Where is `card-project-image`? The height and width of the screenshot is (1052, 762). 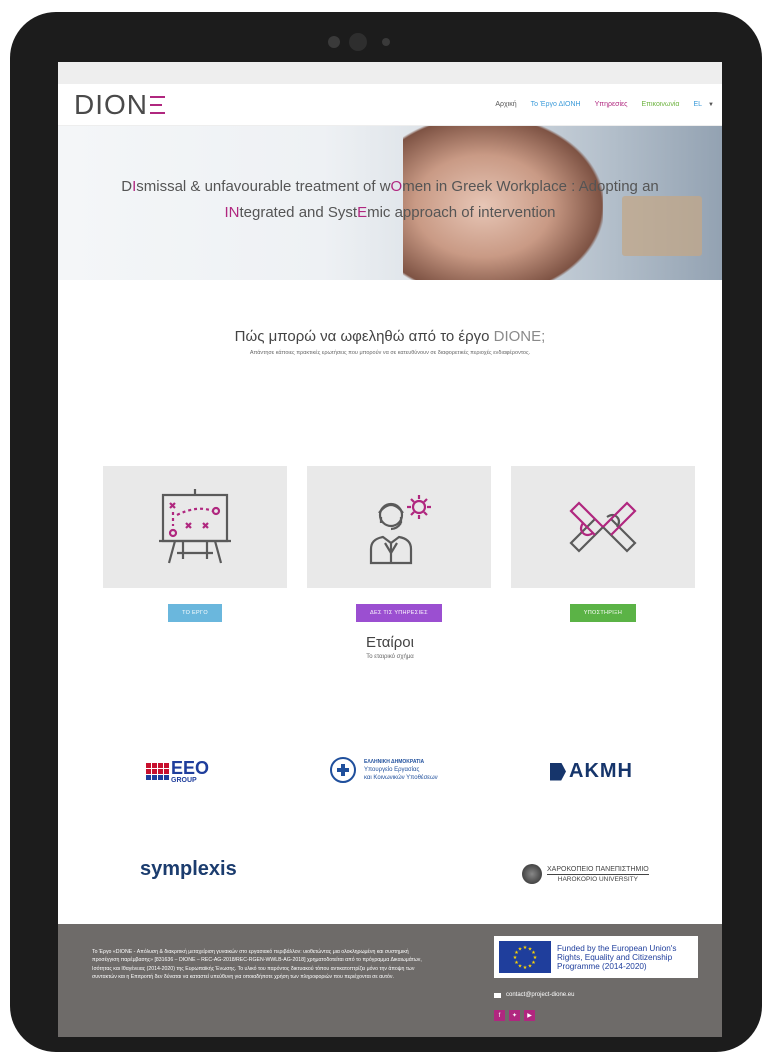
card-project-image is located at coordinates (195, 527).